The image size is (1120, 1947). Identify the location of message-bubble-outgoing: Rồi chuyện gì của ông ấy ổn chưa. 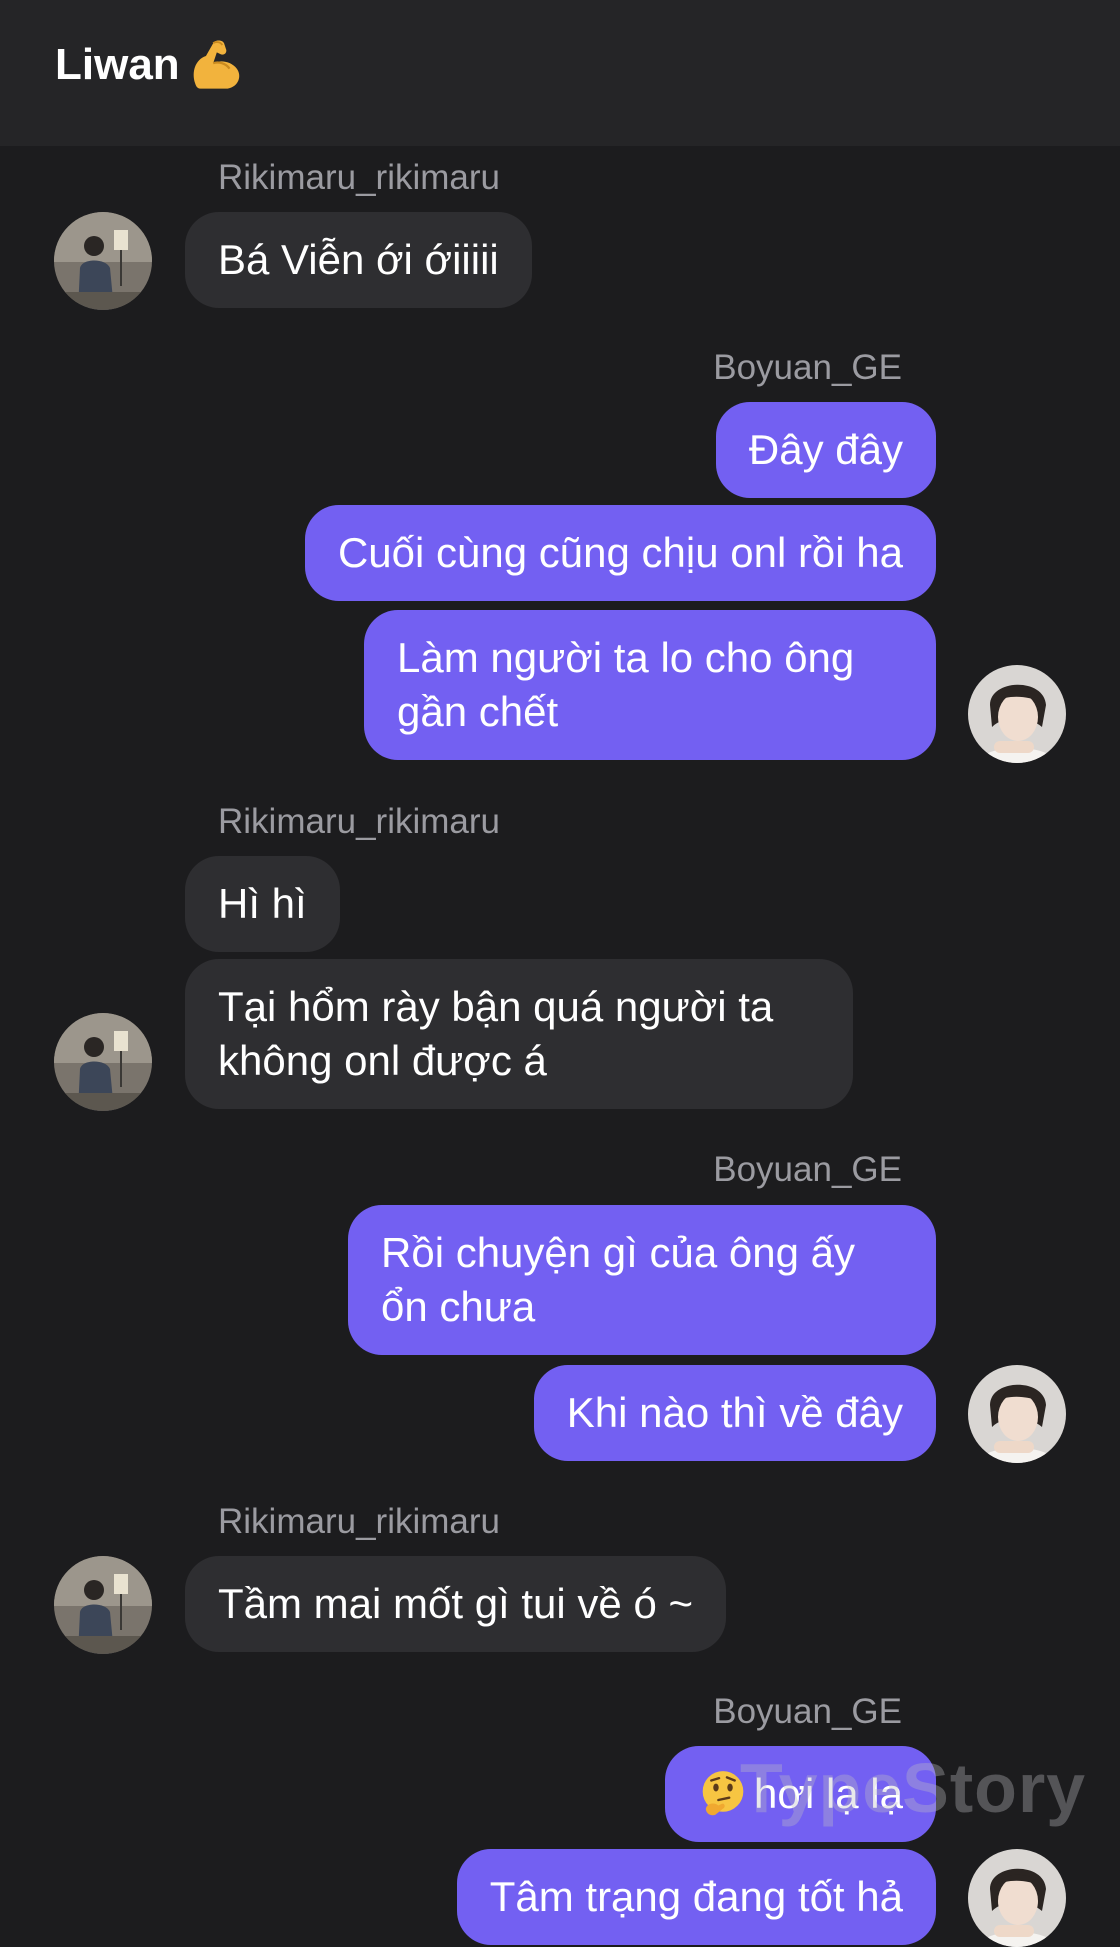
(642, 1280).